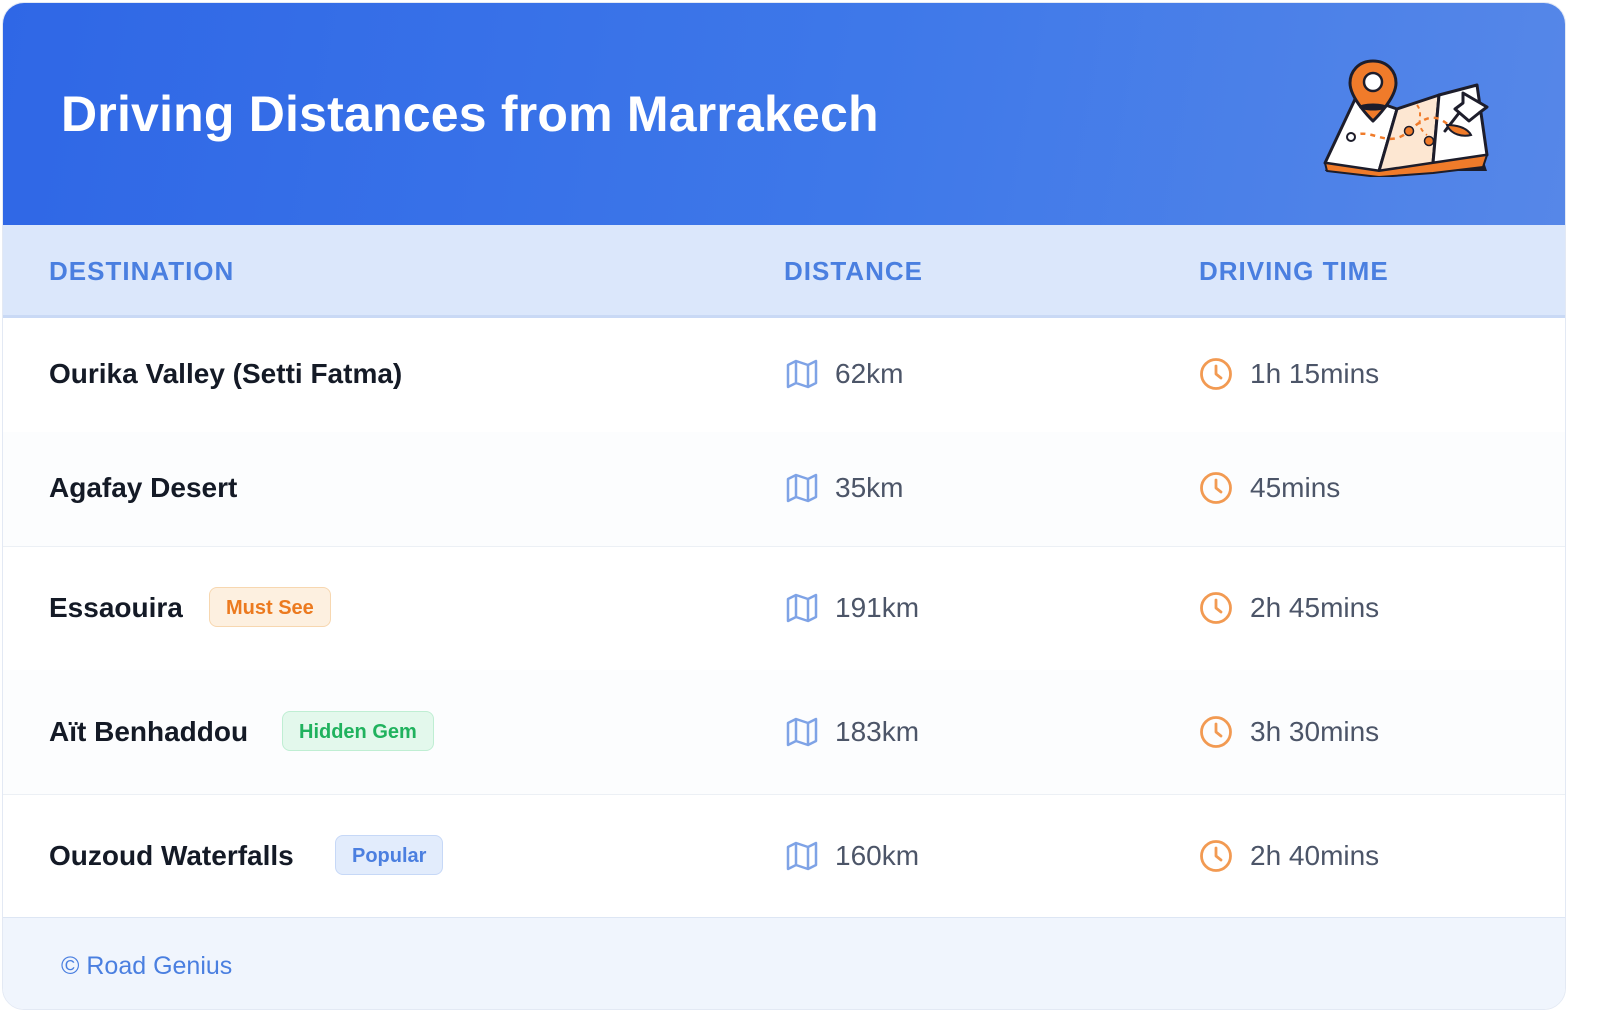 Image resolution: width=1604 pixels, height=1034 pixels. What do you see at coordinates (784, 608) in the screenshot?
I see `table-row: Essaouira Must See 191km 2h 45mins` at bounding box center [784, 608].